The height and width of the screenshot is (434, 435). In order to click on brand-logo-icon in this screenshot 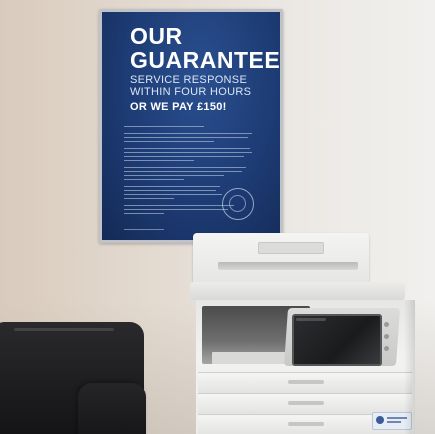, I will do `click(380, 420)`.